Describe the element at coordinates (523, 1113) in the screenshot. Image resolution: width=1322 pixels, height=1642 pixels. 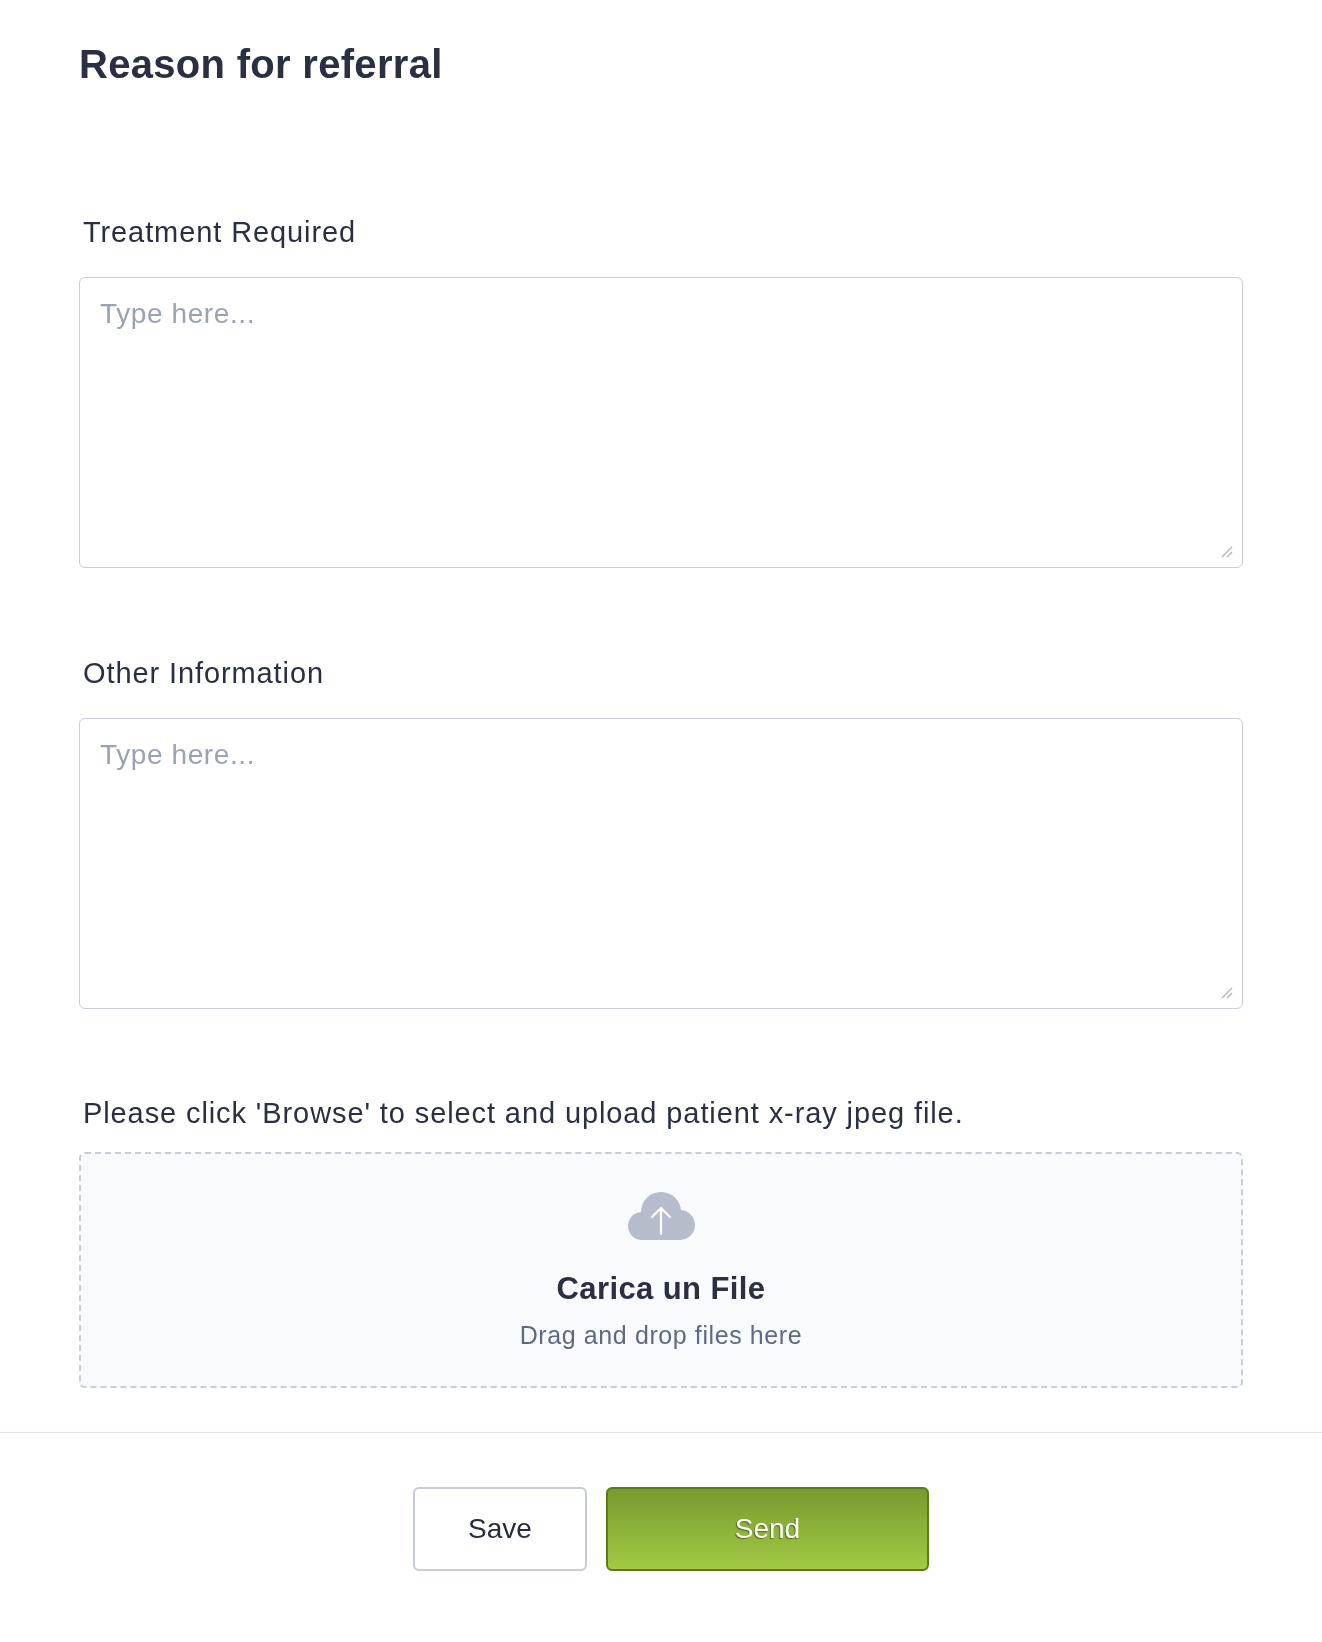
I see `upload-instructions: Please click 'Browse' to select and upload patient x-ray jpeg file.` at that location.